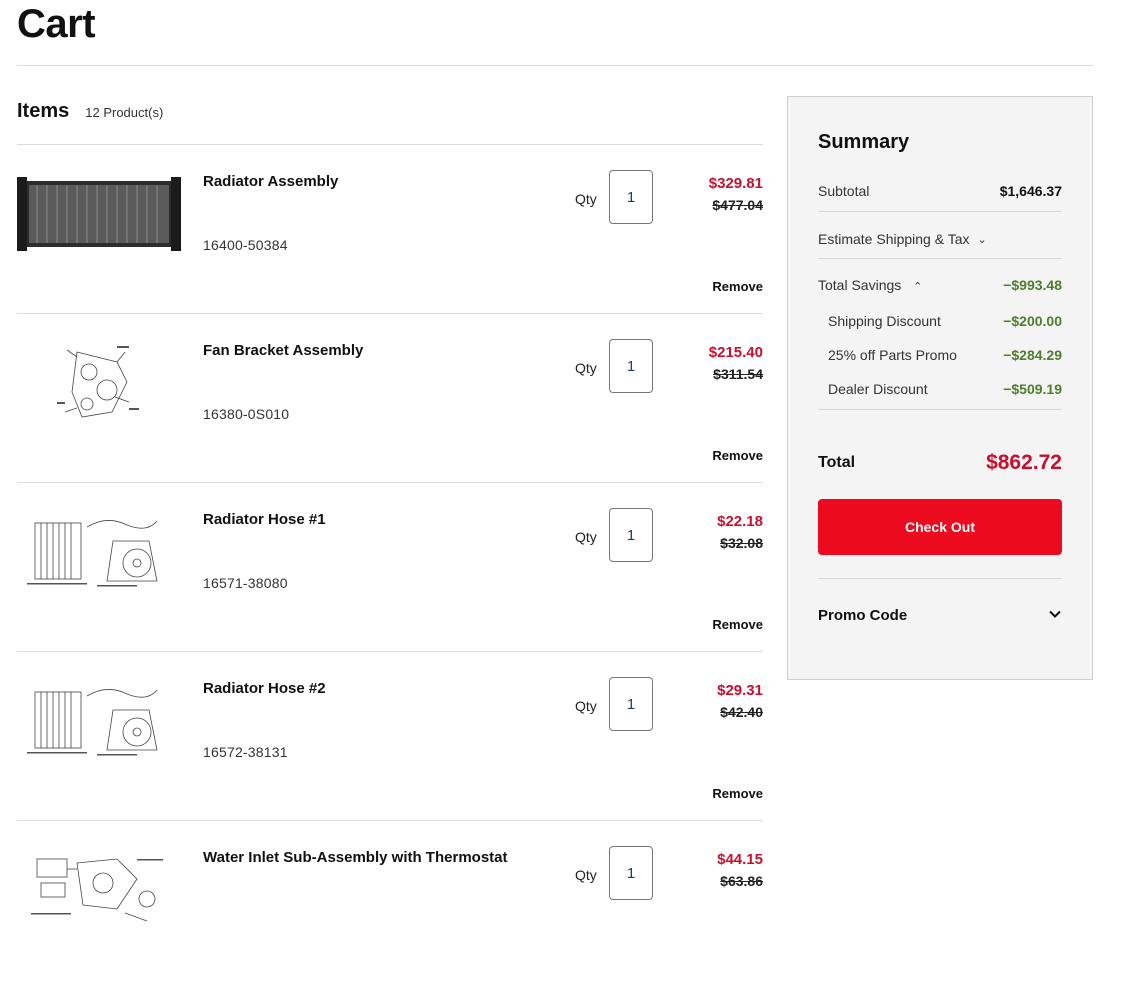  Describe the element at coordinates (245, 752) in the screenshot. I see `item-part-number: 16572-38131` at that location.